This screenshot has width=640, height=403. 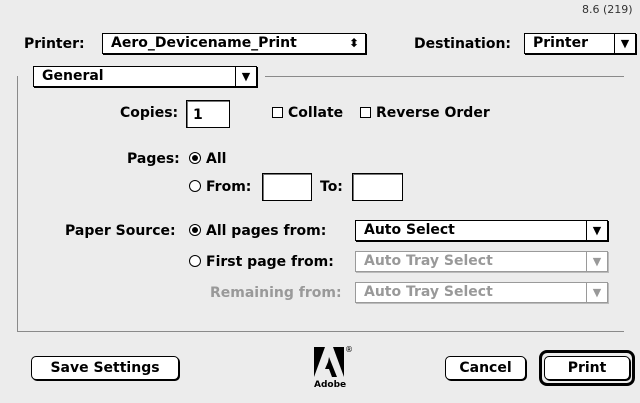 I want to click on version-label: 8.6 (219), so click(x=607, y=9).